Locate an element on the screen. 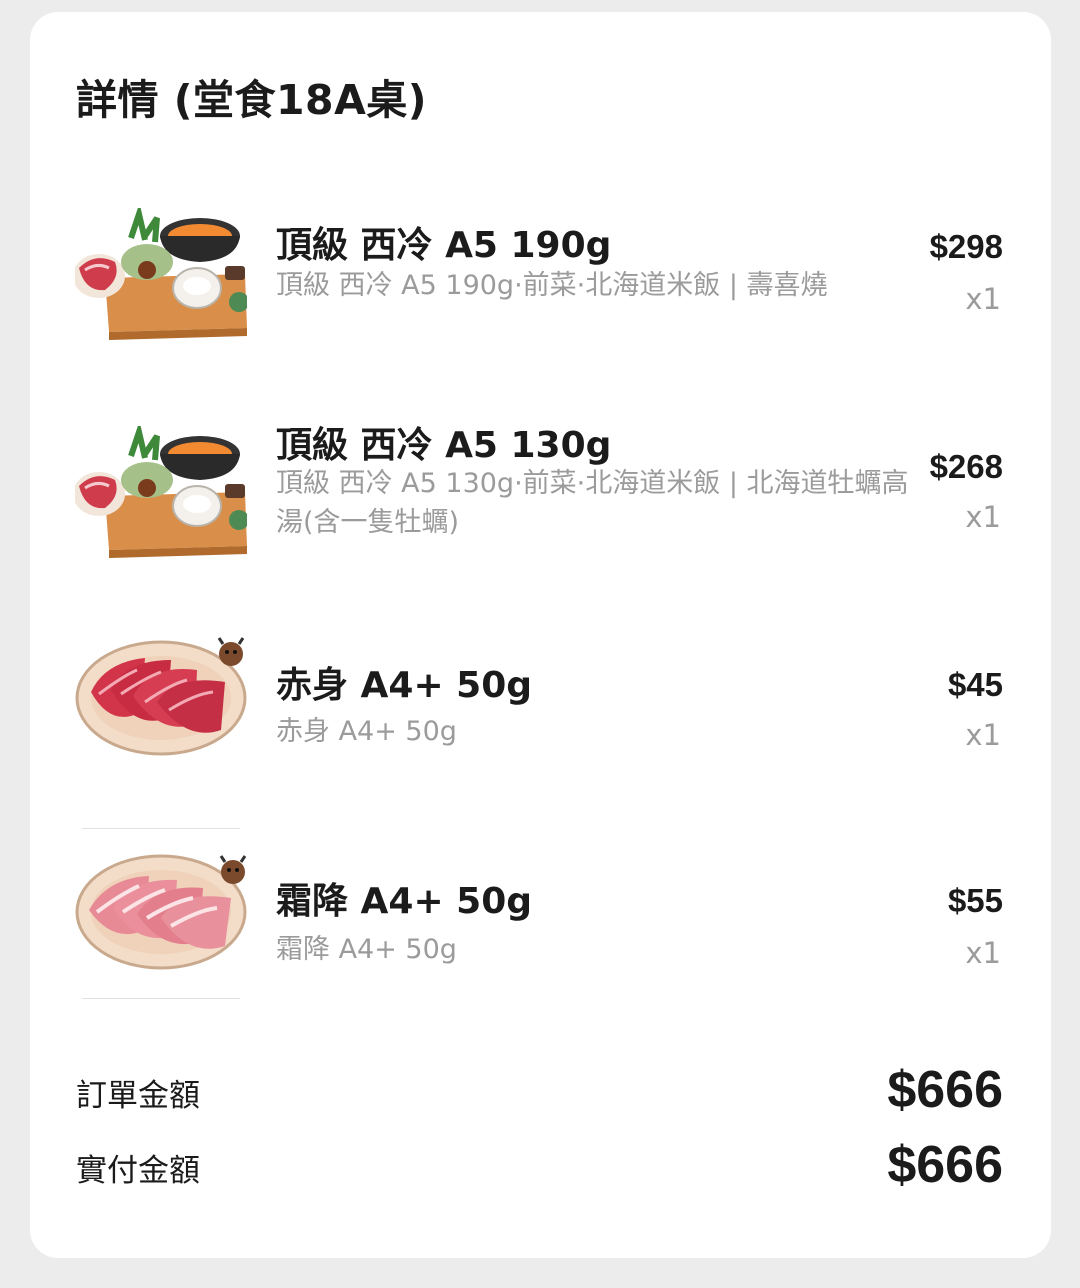  order-amount-label: 訂單金額 is located at coordinates (138, 1096).